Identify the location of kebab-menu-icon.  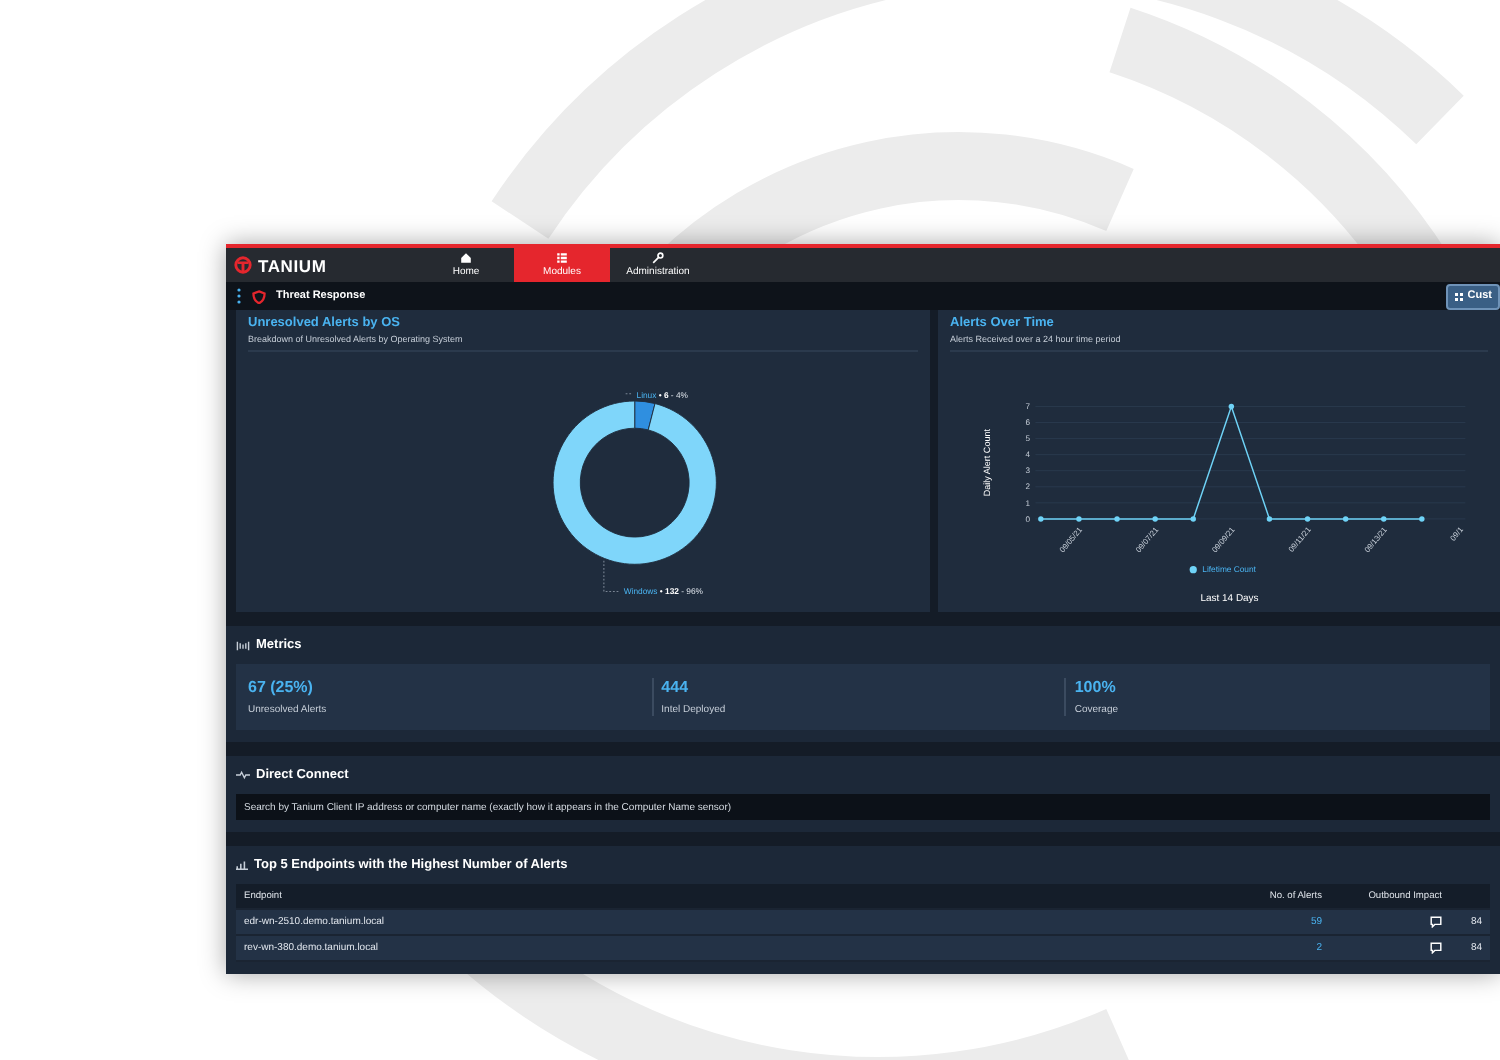
(239, 296).